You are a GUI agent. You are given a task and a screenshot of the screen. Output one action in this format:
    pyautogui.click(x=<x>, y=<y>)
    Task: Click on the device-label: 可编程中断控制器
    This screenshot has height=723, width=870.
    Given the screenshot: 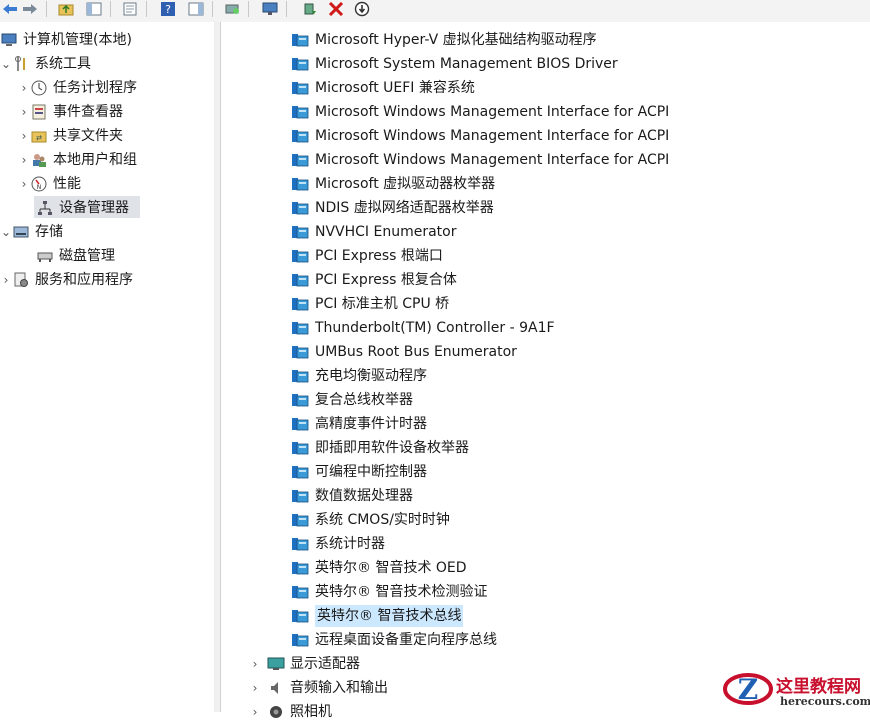 What is the action you would take?
    pyautogui.click(x=371, y=472)
    